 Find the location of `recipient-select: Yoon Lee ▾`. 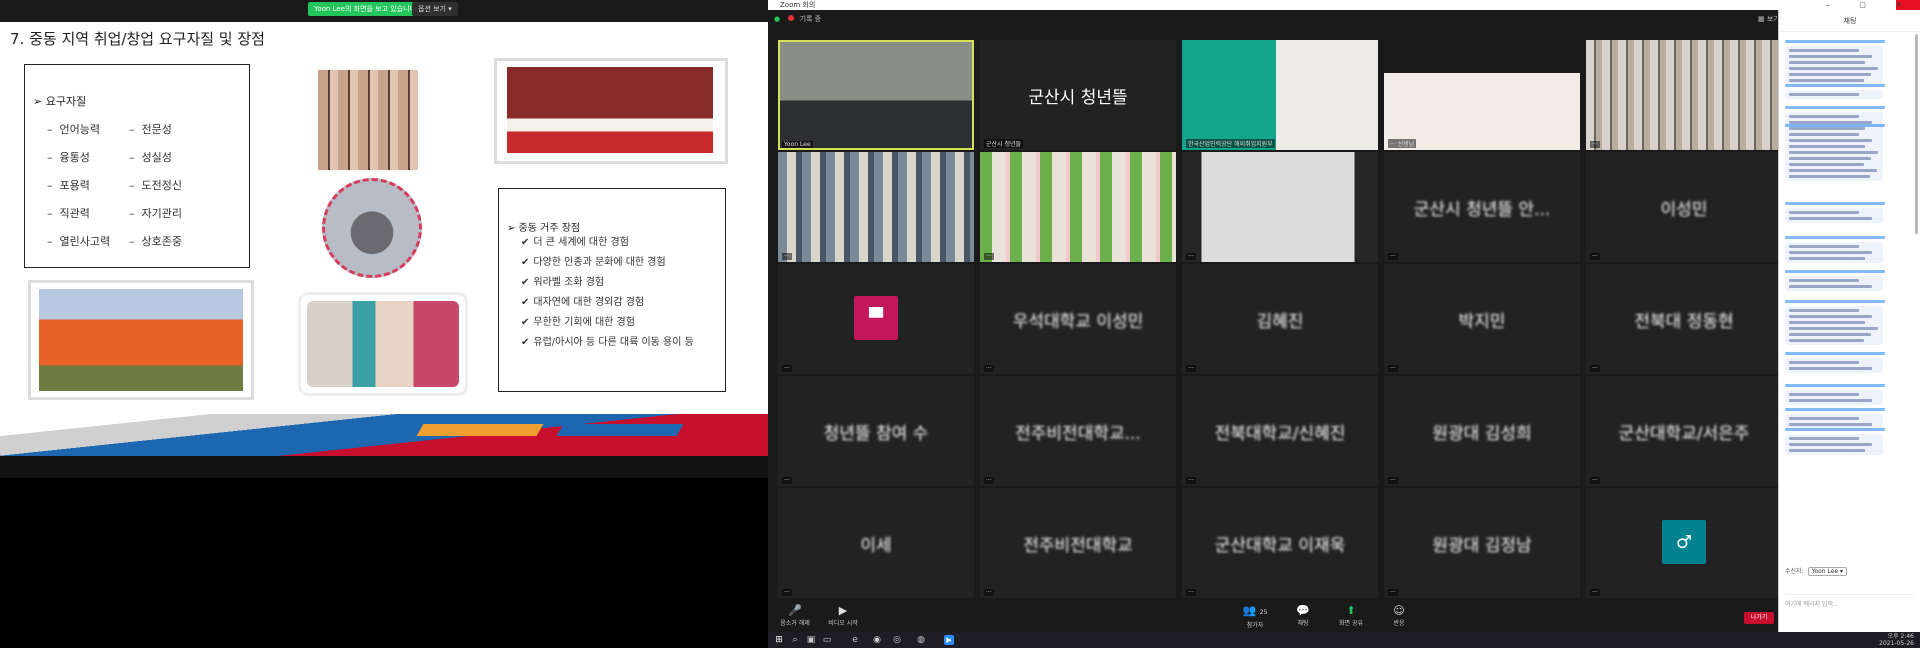

recipient-select: Yoon Lee ▾ is located at coordinates (1827, 571).